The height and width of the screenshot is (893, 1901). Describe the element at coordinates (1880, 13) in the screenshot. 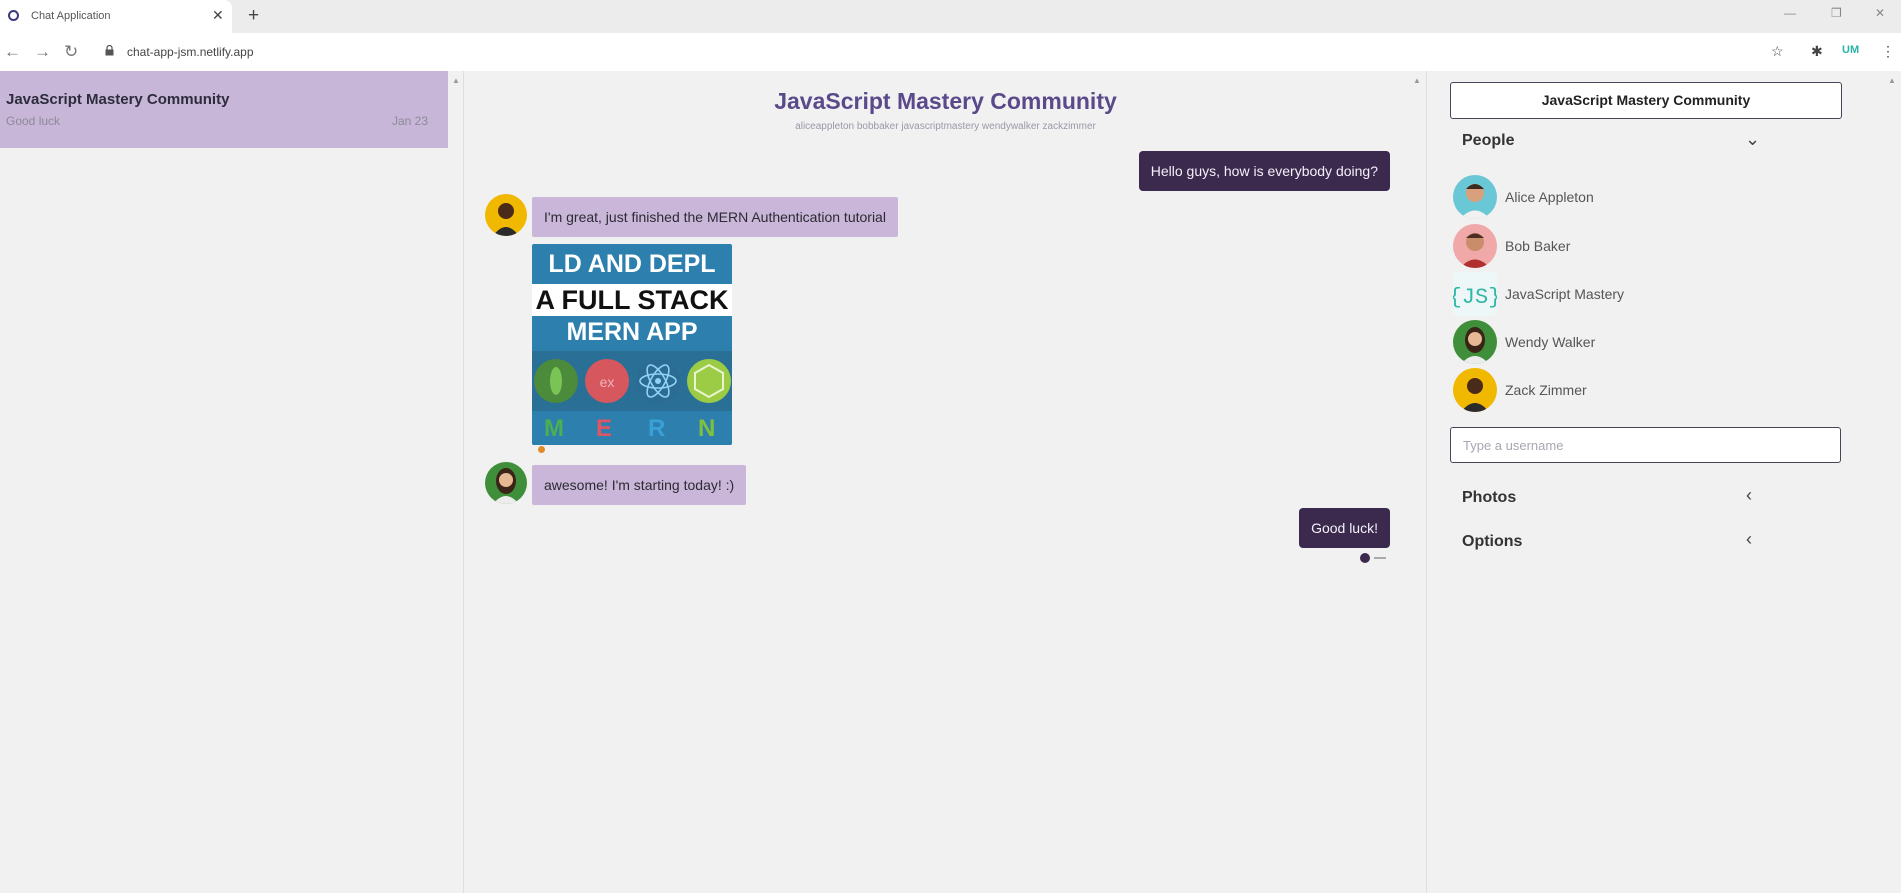

I see `close-window-icon: ✕` at that location.